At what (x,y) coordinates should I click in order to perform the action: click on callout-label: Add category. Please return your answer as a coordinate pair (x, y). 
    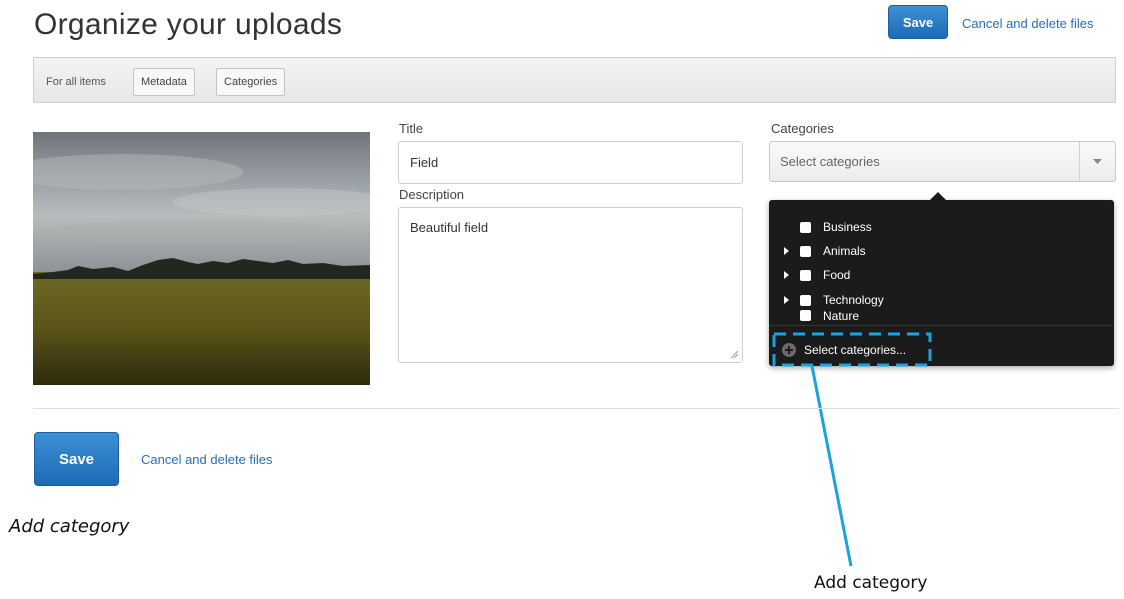
    Looking at the image, I should click on (871, 583).